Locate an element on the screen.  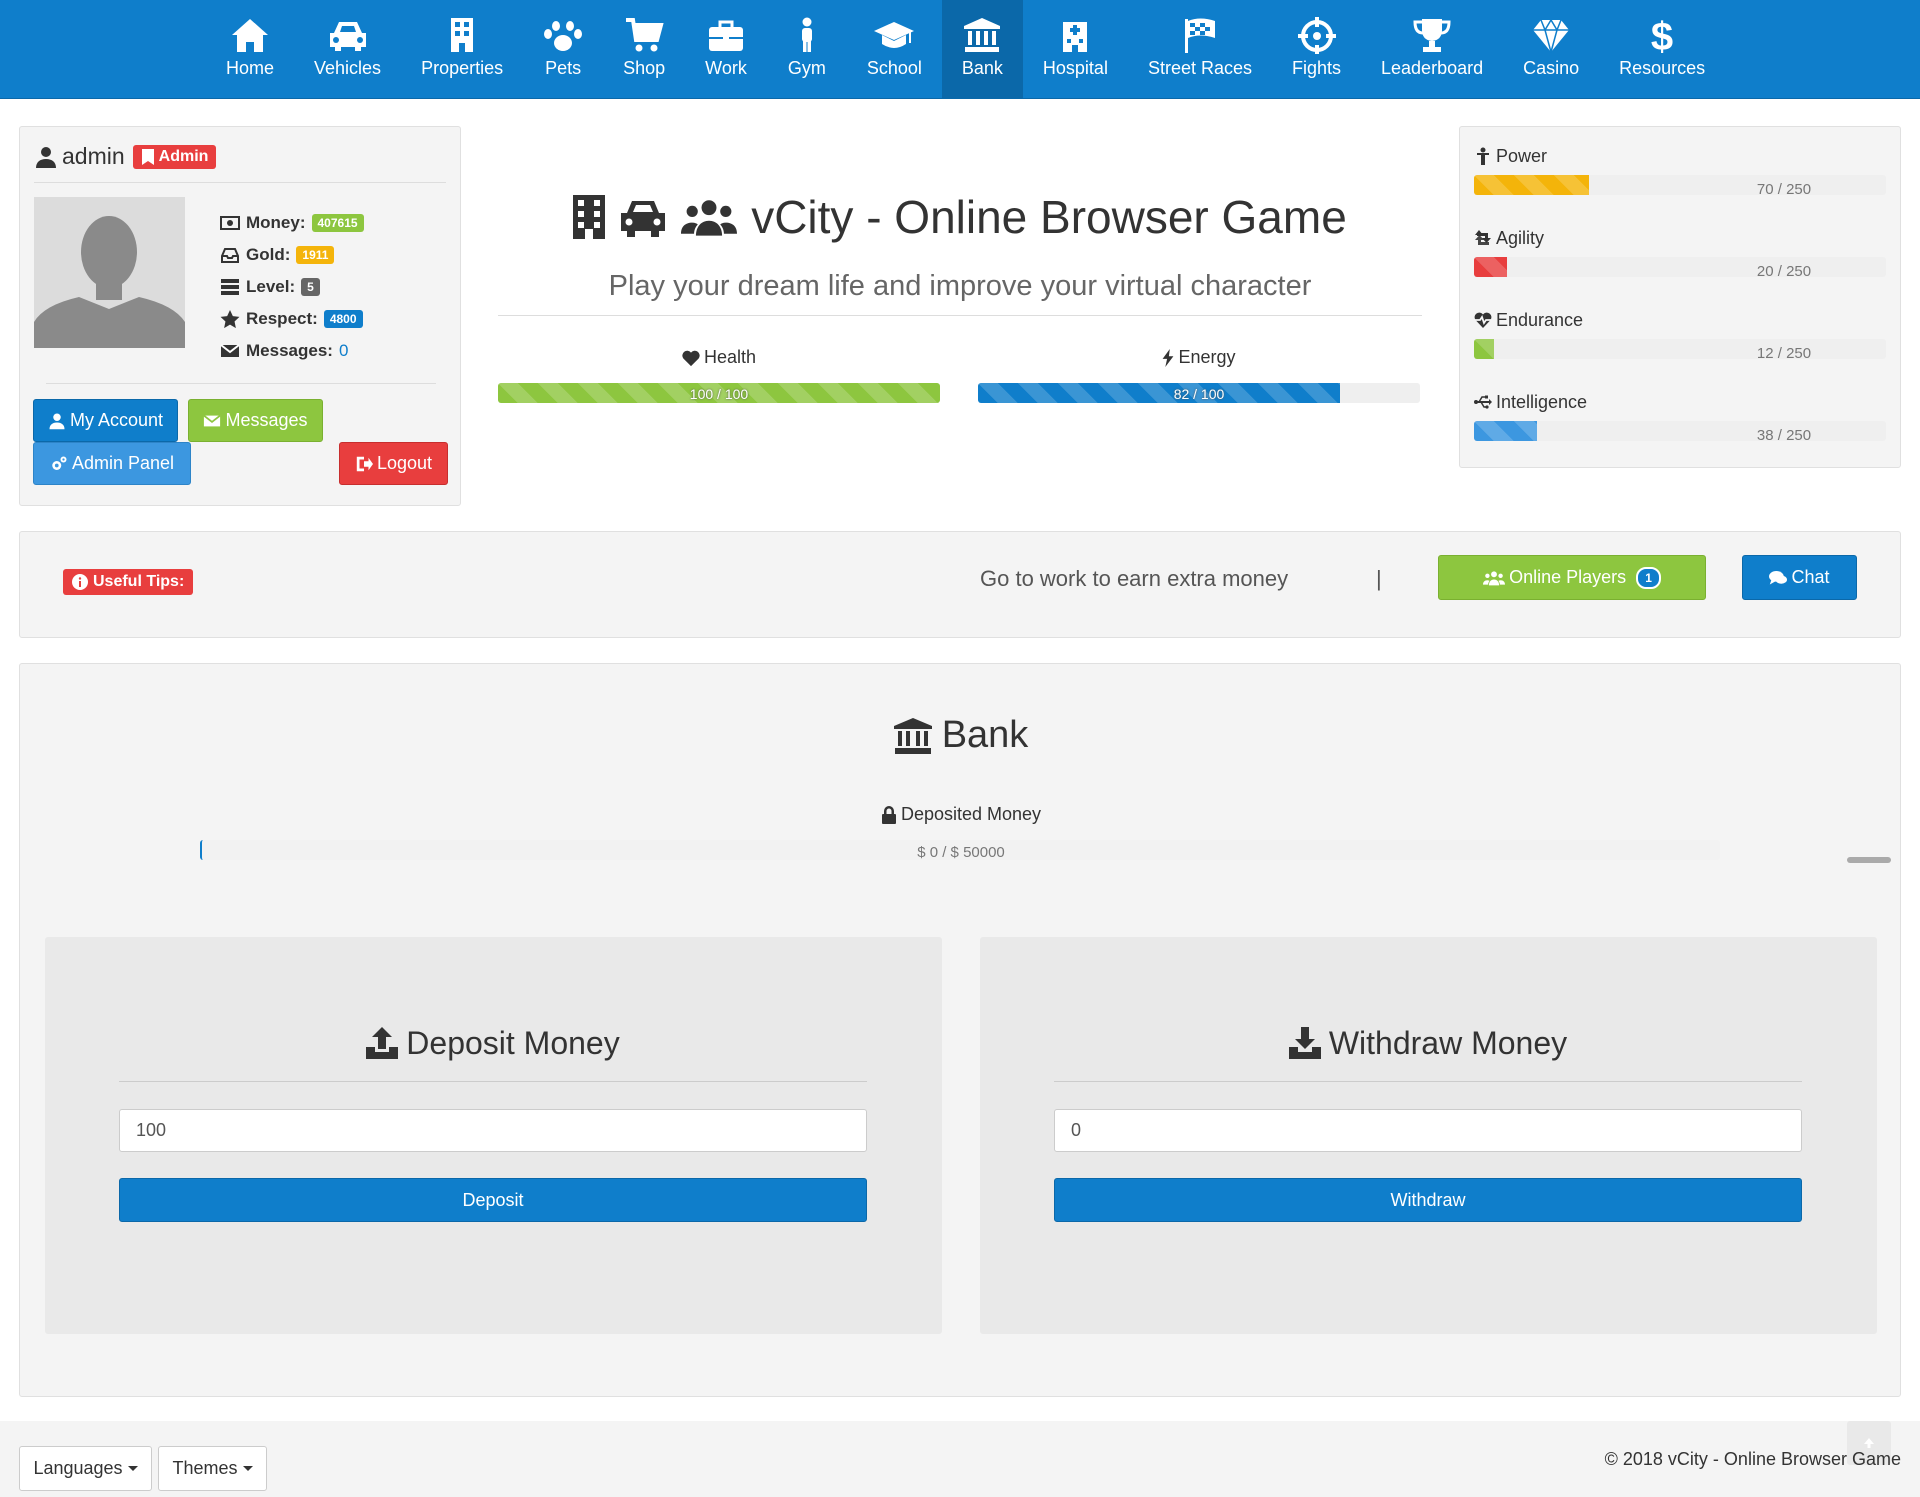
messages-count: 0 is located at coordinates (343, 351).